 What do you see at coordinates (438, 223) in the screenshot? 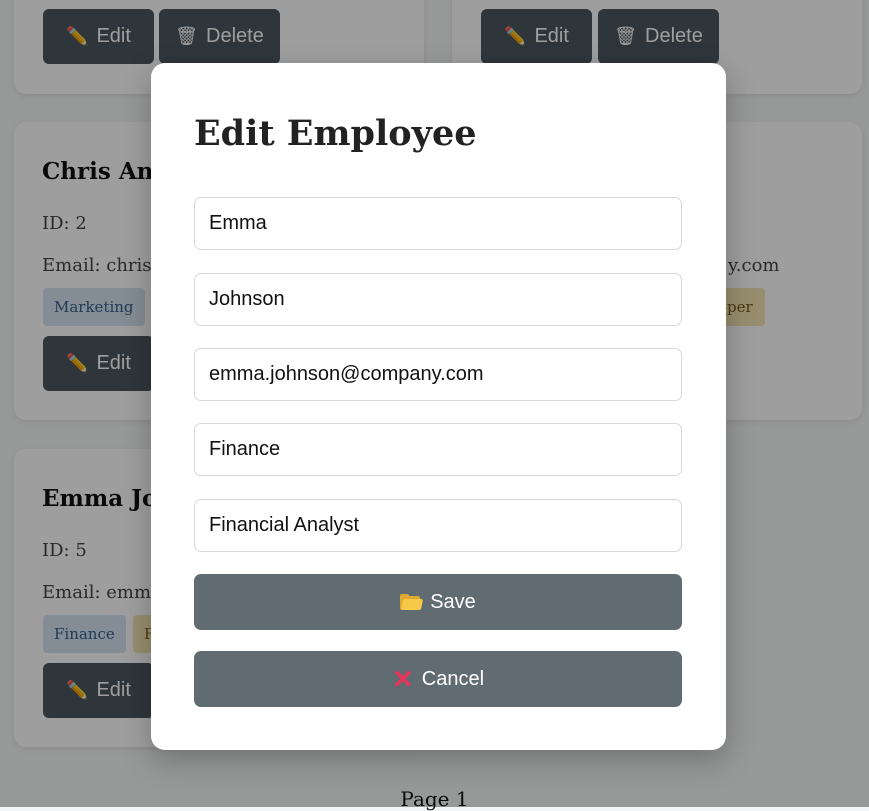
I see `first-name-field` at bounding box center [438, 223].